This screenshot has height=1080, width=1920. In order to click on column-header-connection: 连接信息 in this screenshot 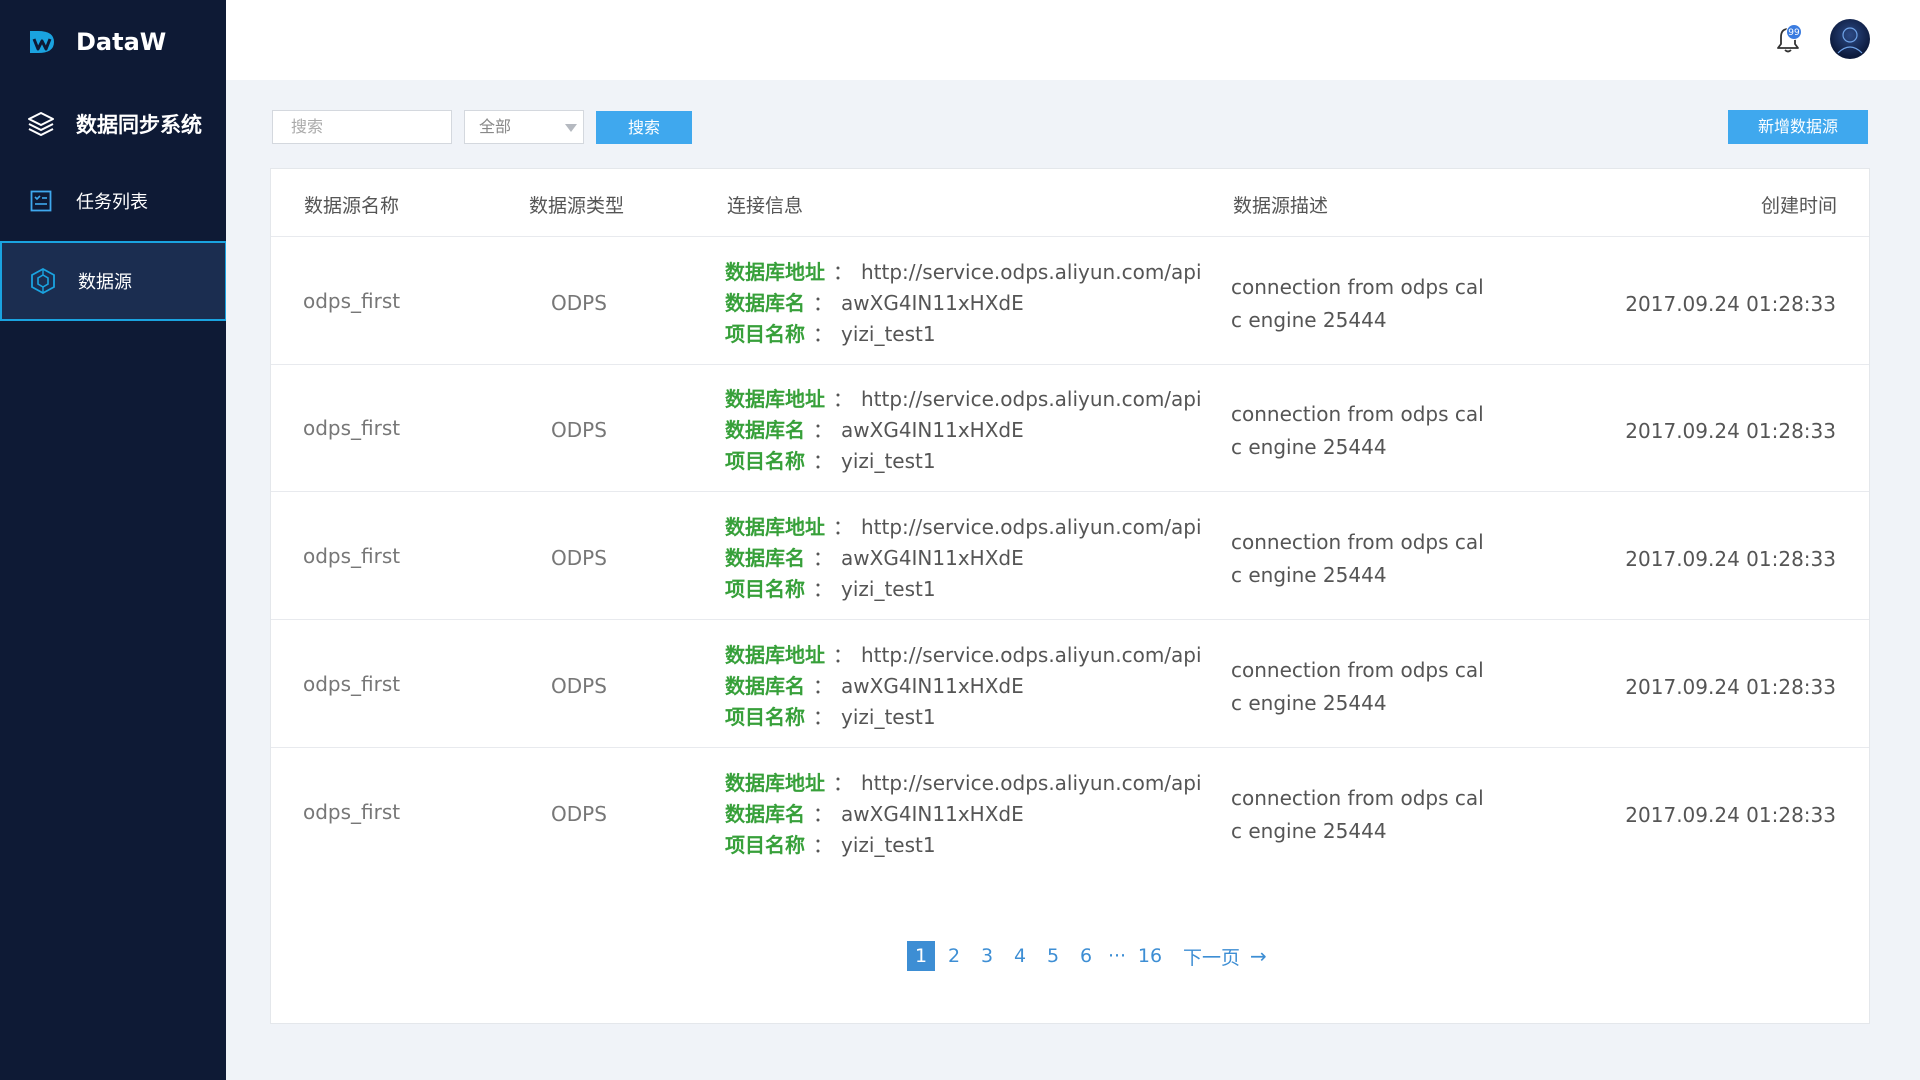, I will do `click(765, 206)`.